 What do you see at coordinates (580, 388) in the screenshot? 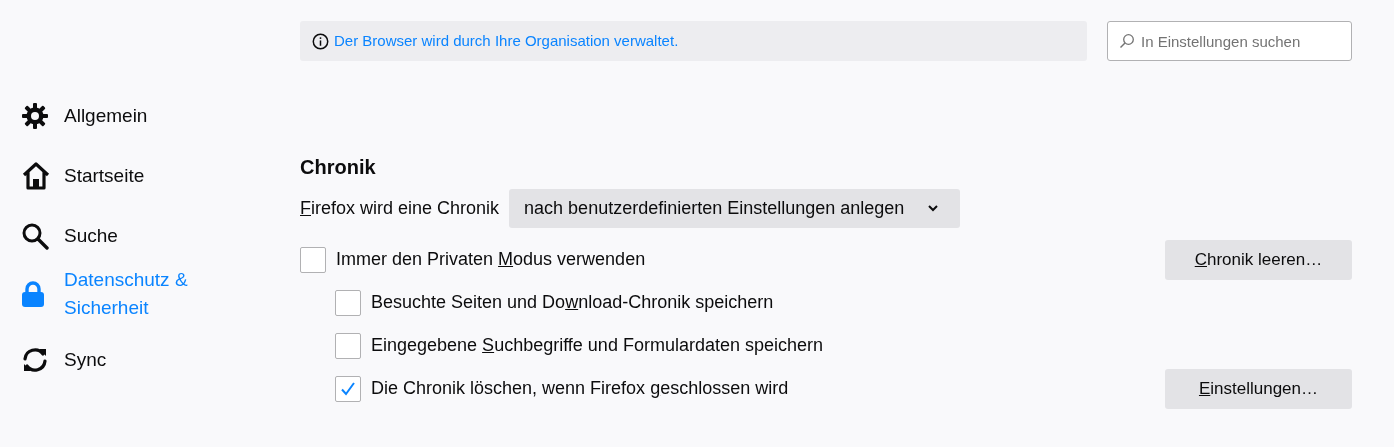
I see `checkbox-label: Die Chronik löschen, wenn Firefox geschlossen wird` at bounding box center [580, 388].